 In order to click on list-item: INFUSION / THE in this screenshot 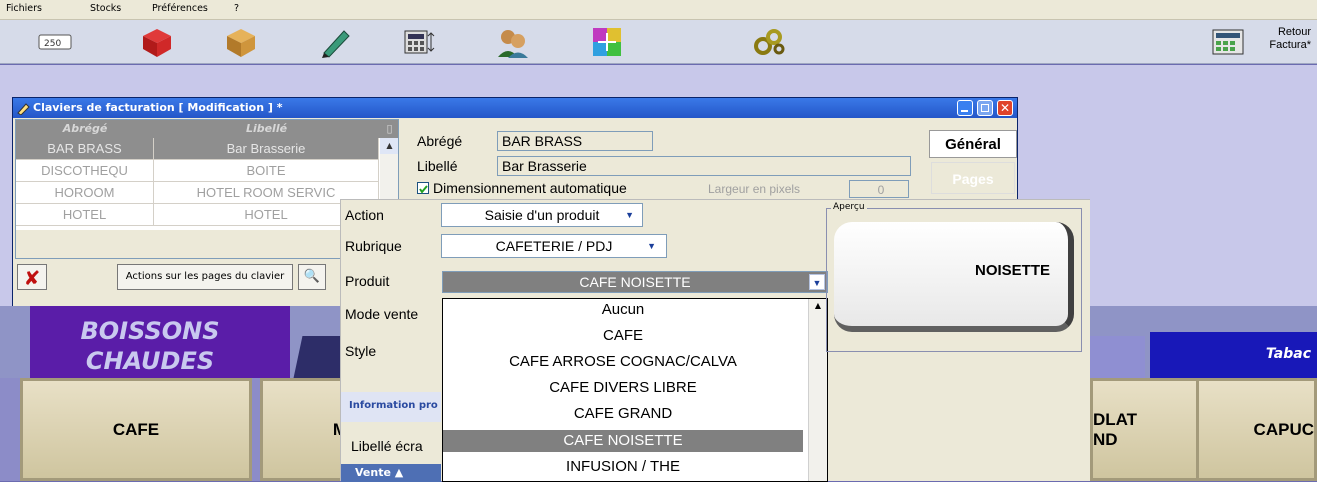, I will do `click(623, 467)`.